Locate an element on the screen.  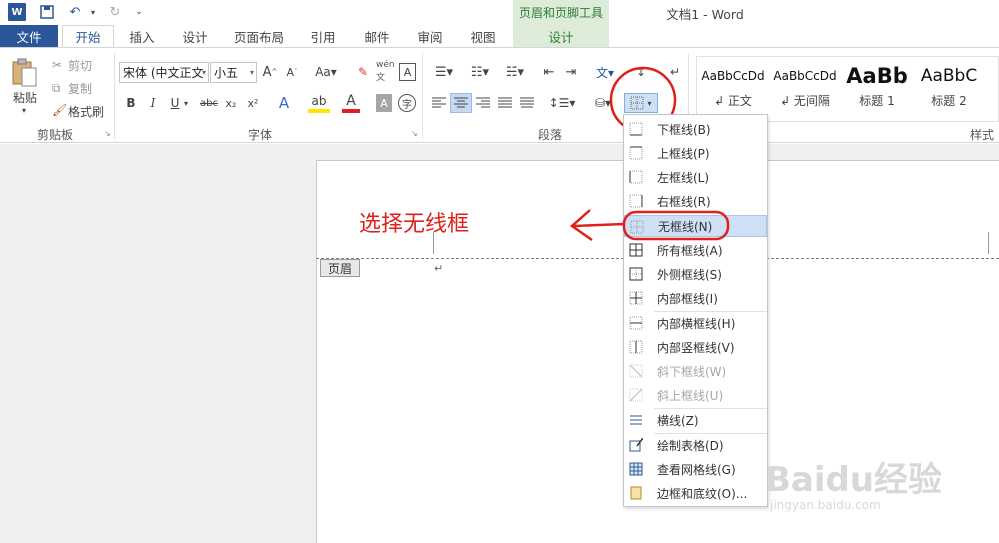
menu-item-outside-borders: 外侧框线(S) is located at coordinates (695, 274).